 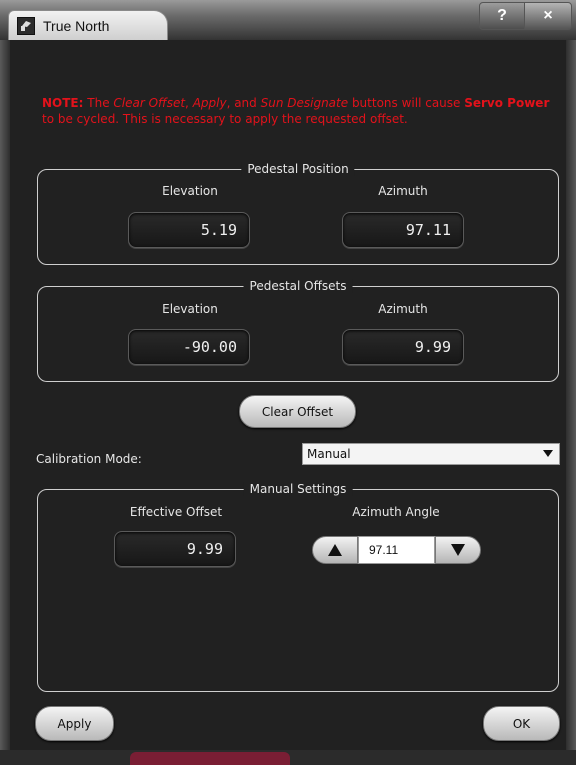 What do you see at coordinates (396, 512) in the screenshot?
I see `azimuth-angle-label: Azimuth Angle` at bounding box center [396, 512].